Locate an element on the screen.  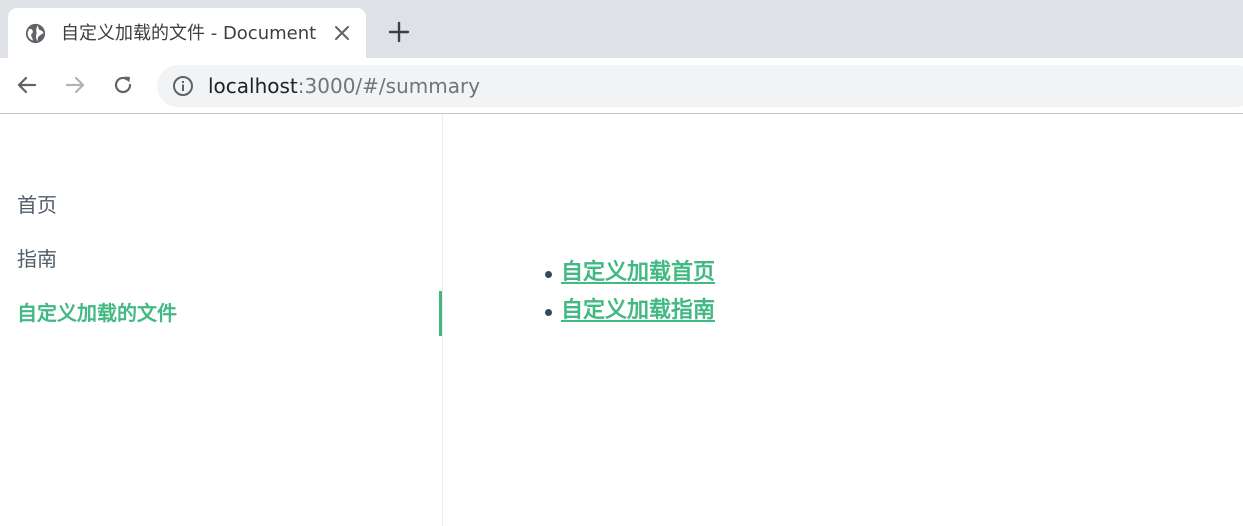
new-tab-plus-icon is located at coordinates (399, 32).